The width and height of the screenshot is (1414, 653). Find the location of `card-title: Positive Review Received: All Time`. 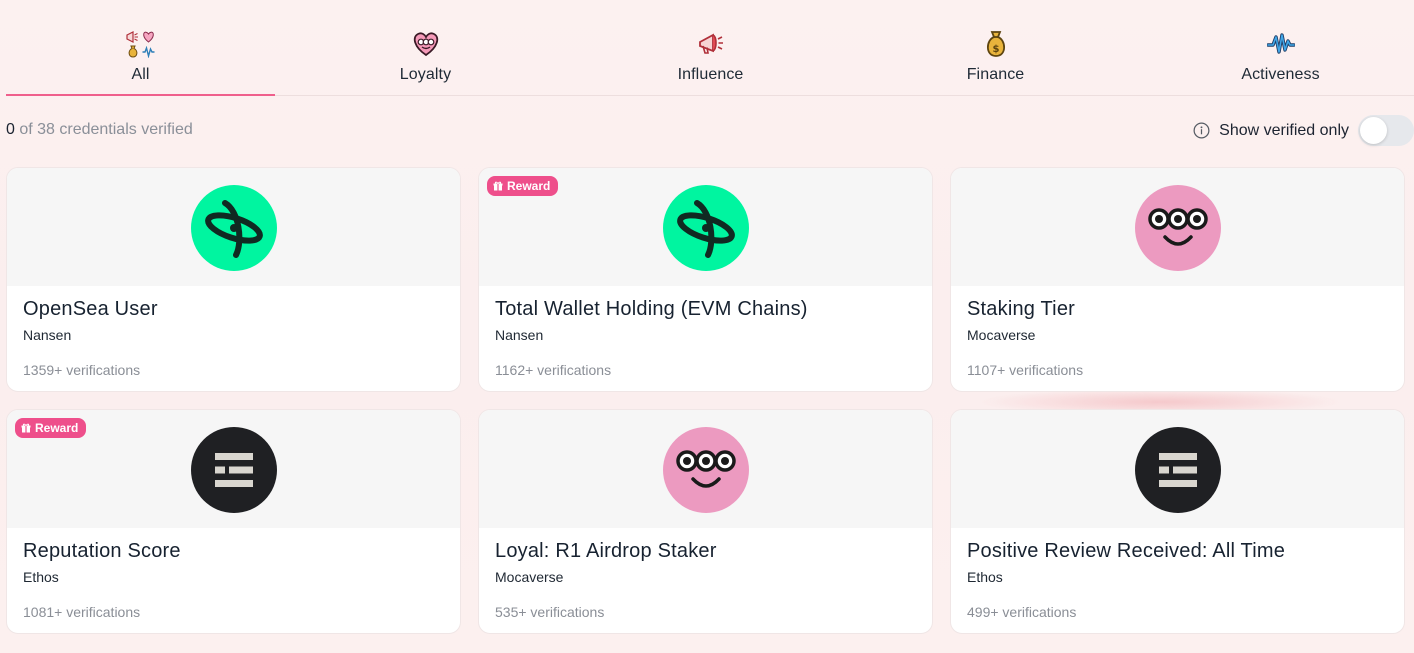

card-title: Positive Review Received: All Time is located at coordinates (1126, 551).